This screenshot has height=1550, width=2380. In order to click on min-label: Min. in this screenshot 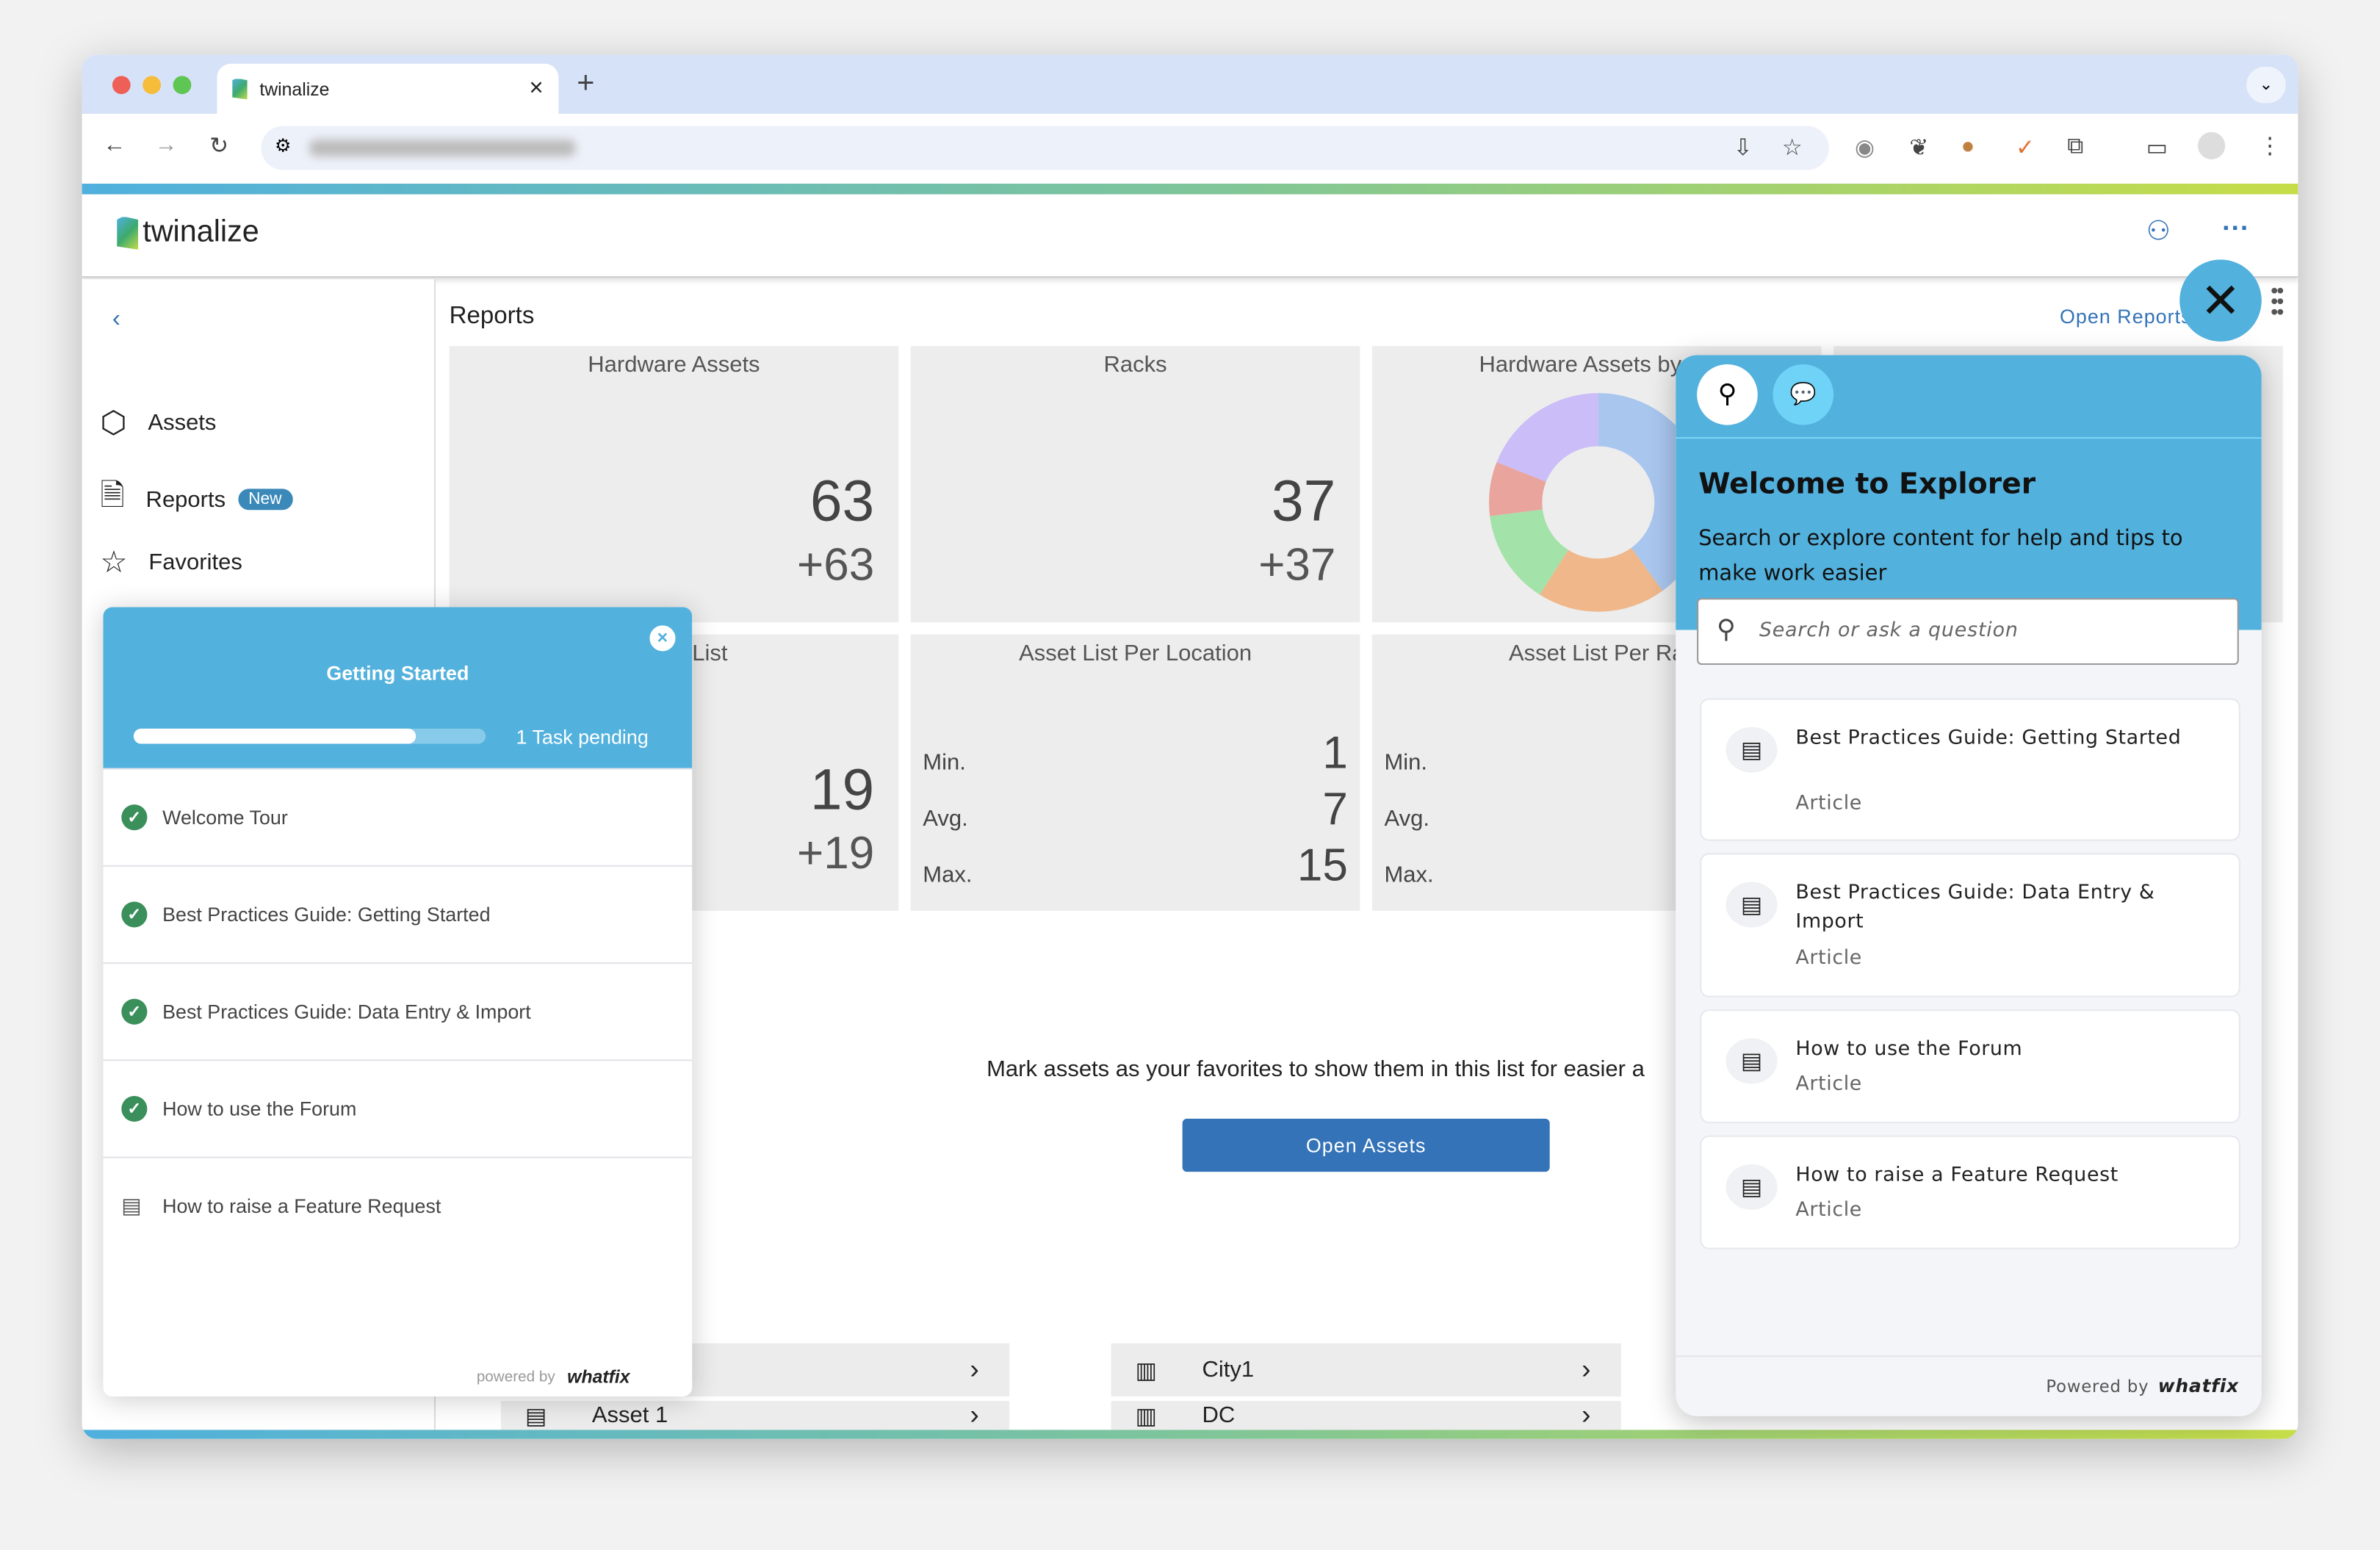, I will do `click(1406, 762)`.